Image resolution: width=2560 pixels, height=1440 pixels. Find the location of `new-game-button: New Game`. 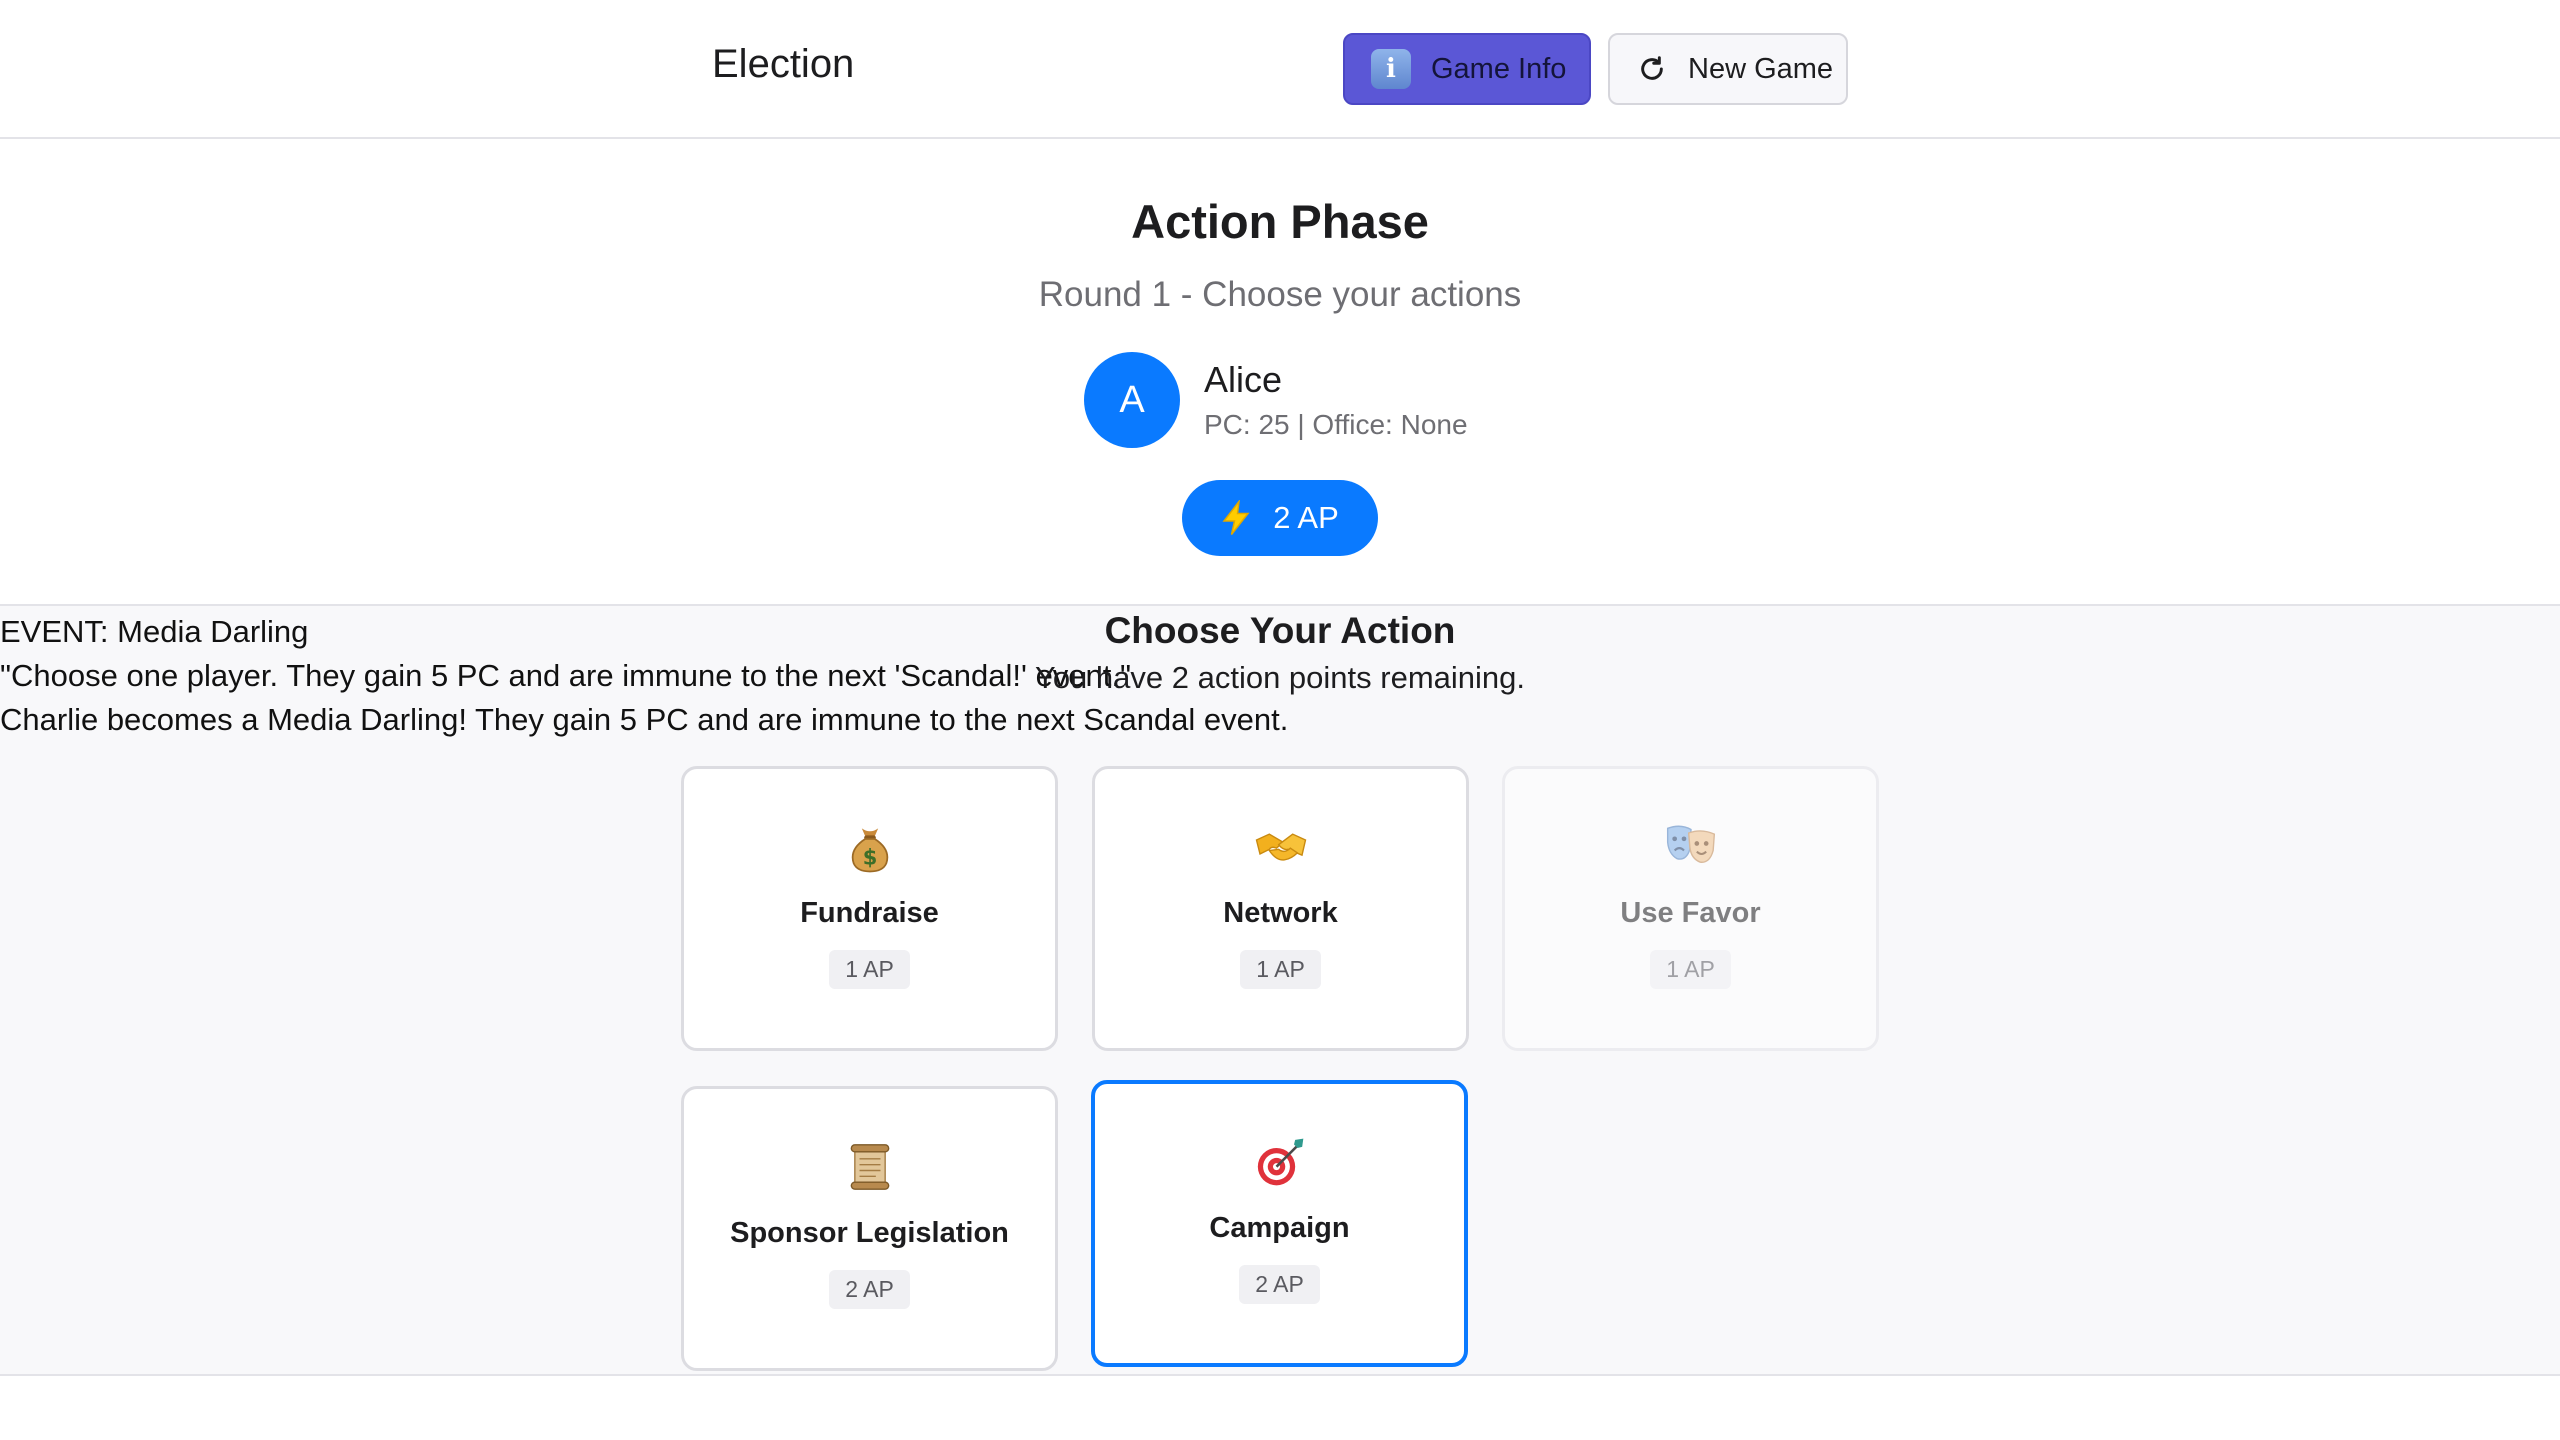

new-game-button: New Game is located at coordinates (1728, 69).